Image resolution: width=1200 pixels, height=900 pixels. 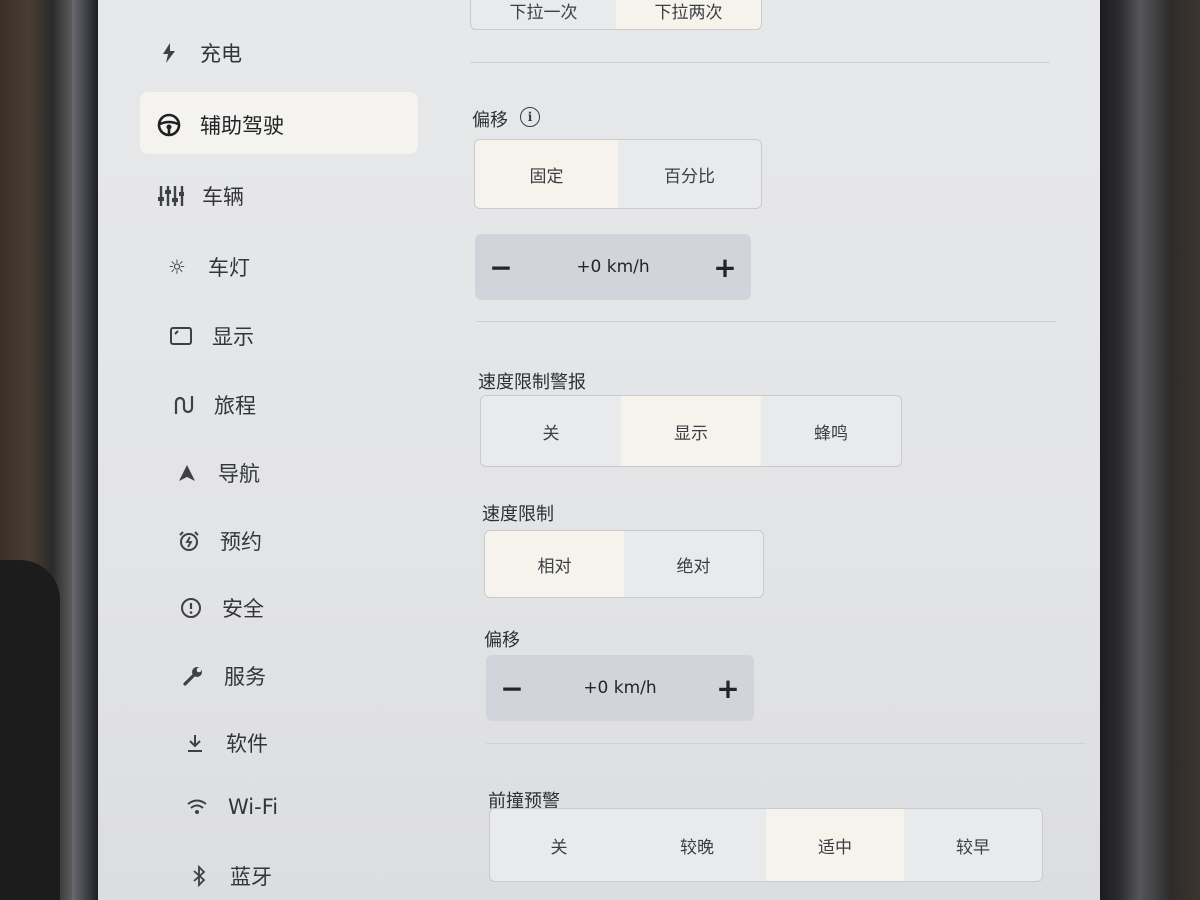 I want to click on sidebar-item-label: 服务, so click(x=245, y=677).